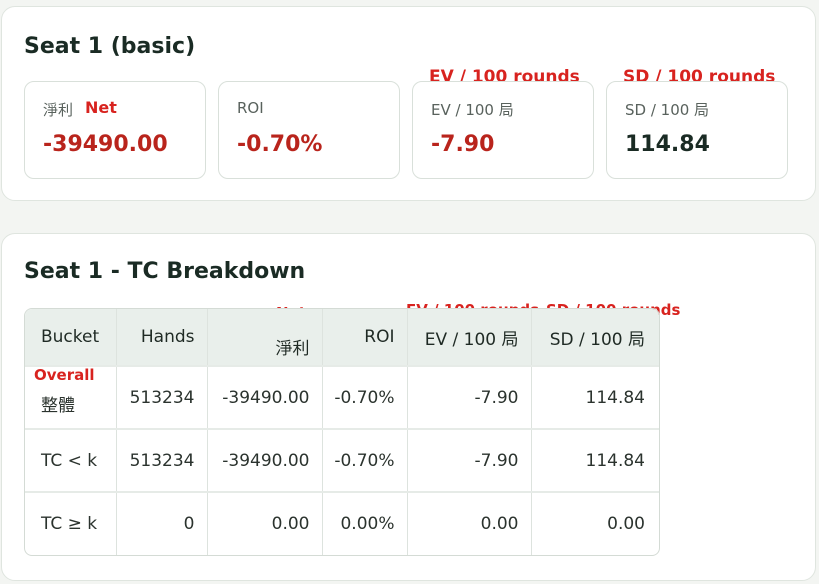 Image resolution: width=819 pixels, height=584 pixels. Describe the element at coordinates (165, 271) in the screenshot. I see `tc-panel-title: Seat 1 - TC Breakdown` at that location.